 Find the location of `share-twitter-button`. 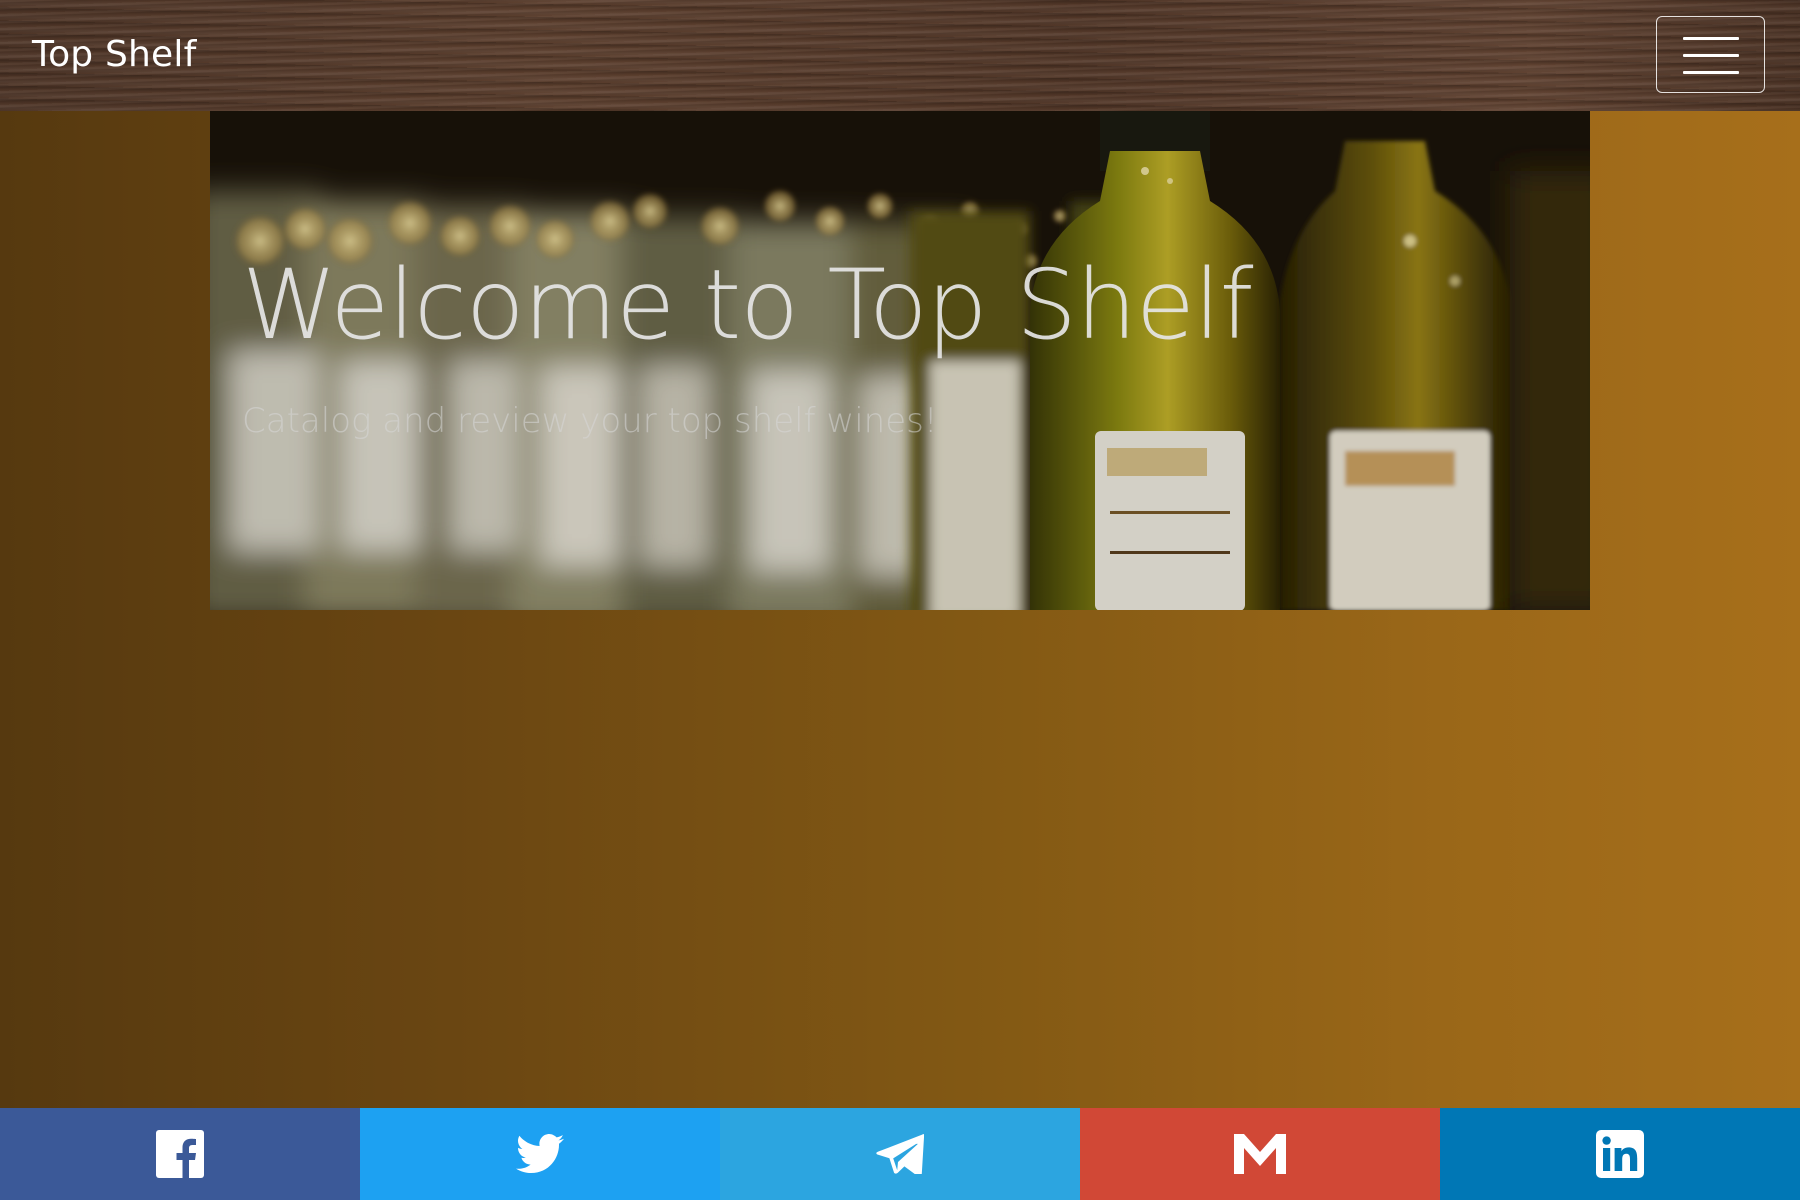

share-twitter-button is located at coordinates (540, 1154).